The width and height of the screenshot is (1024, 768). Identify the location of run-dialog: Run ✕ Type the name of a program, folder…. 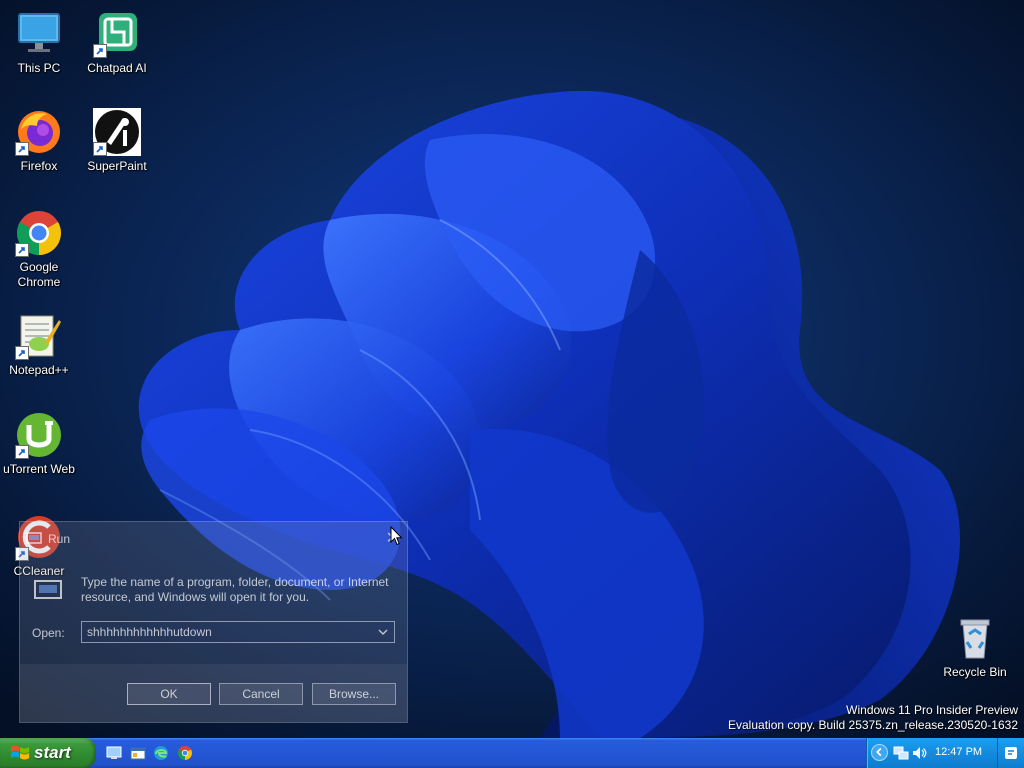
(213, 622).